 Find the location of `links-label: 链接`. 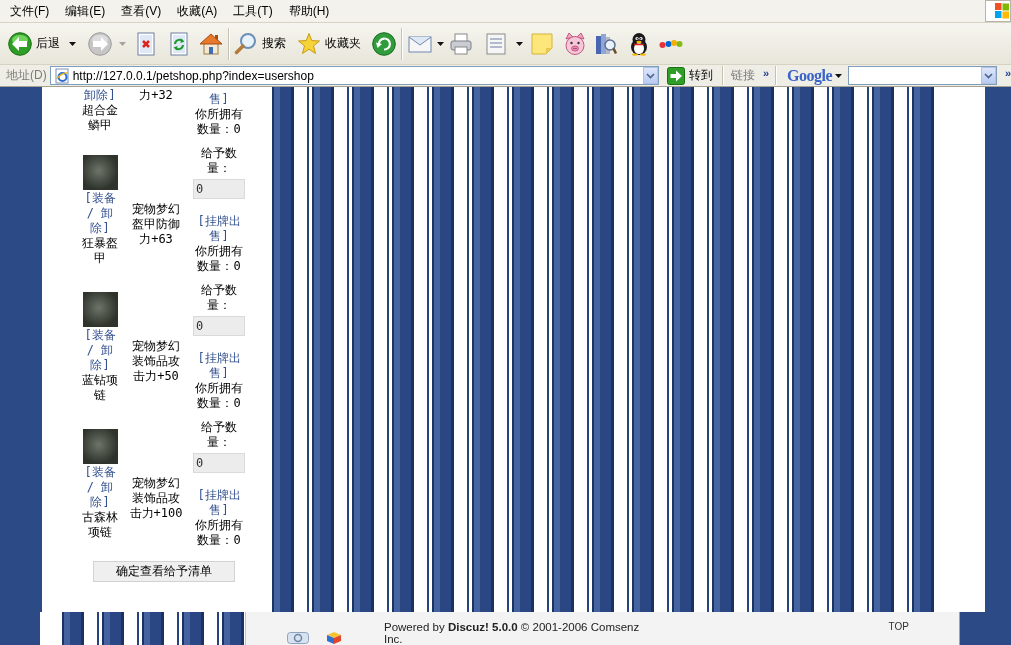

links-label: 链接 is located at coordinates (742, 75).